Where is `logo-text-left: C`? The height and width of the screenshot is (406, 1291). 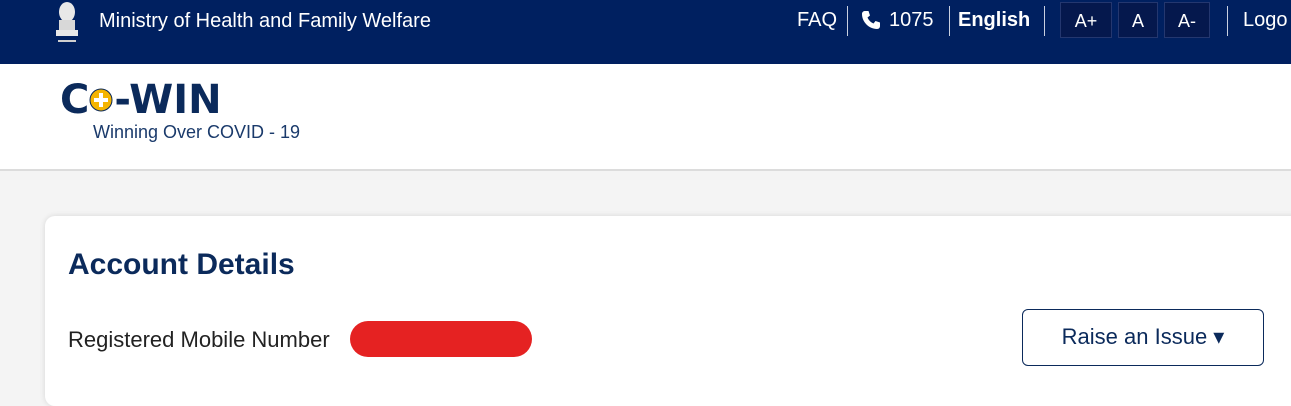
logo-text-left: C is located at coordinates (75, 100).